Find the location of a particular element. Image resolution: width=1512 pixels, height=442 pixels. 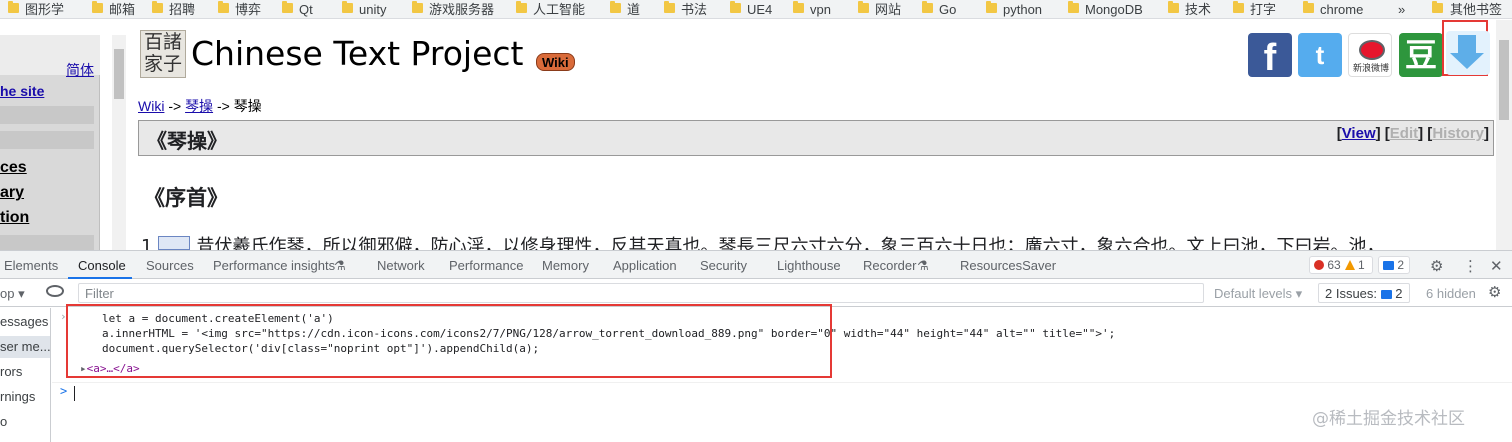

site-sidebar: 简体 he site ces ary tion is located at coordinates (50, 142).